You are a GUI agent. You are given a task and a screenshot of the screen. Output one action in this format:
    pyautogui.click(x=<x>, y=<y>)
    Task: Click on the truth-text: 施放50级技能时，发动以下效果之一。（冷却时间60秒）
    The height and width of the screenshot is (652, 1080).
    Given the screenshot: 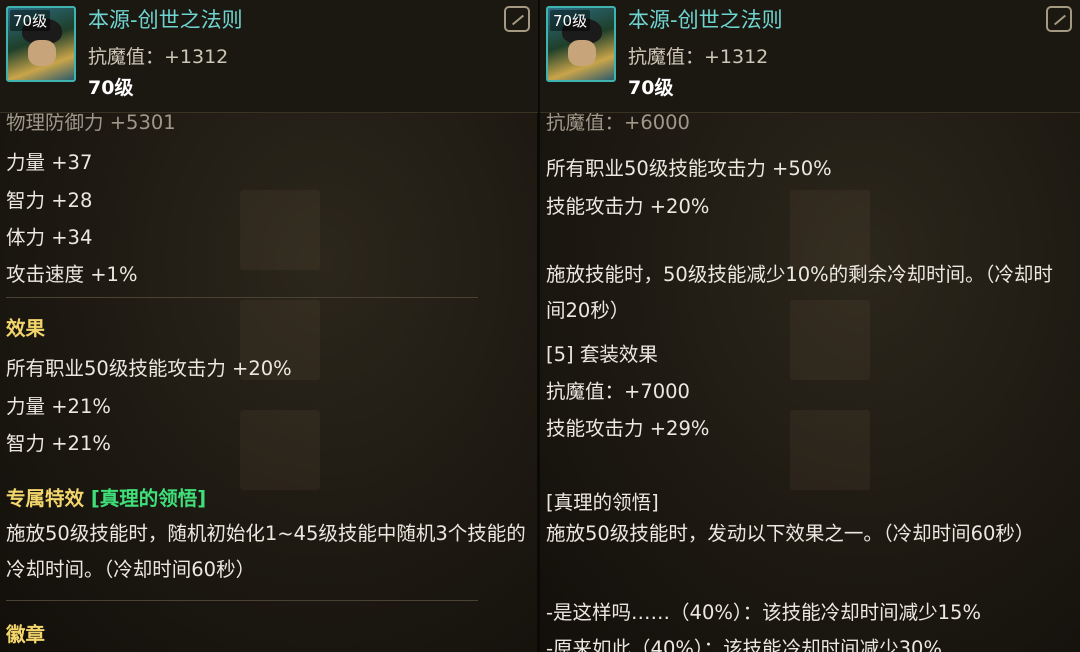 What is the action you would take?
    pyautogui.click(x=790, y=533)
    